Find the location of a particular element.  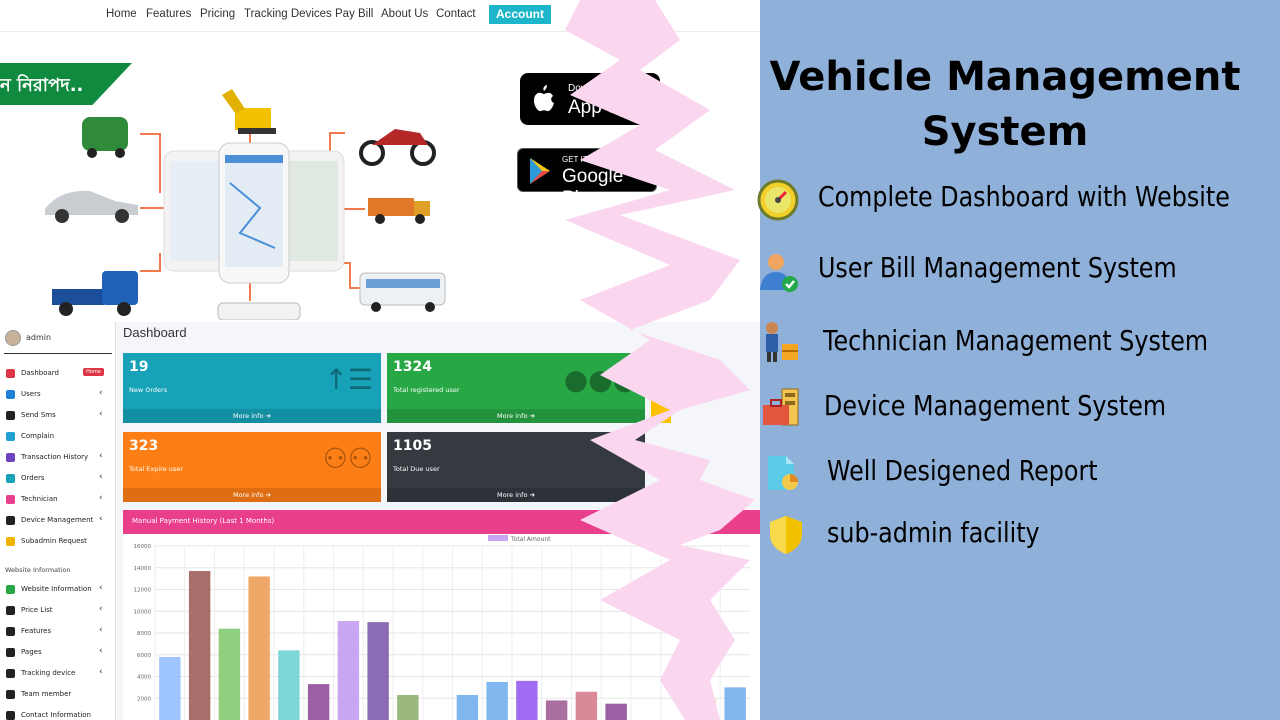

card-label: New Orders is located at coordinates (148, 390).